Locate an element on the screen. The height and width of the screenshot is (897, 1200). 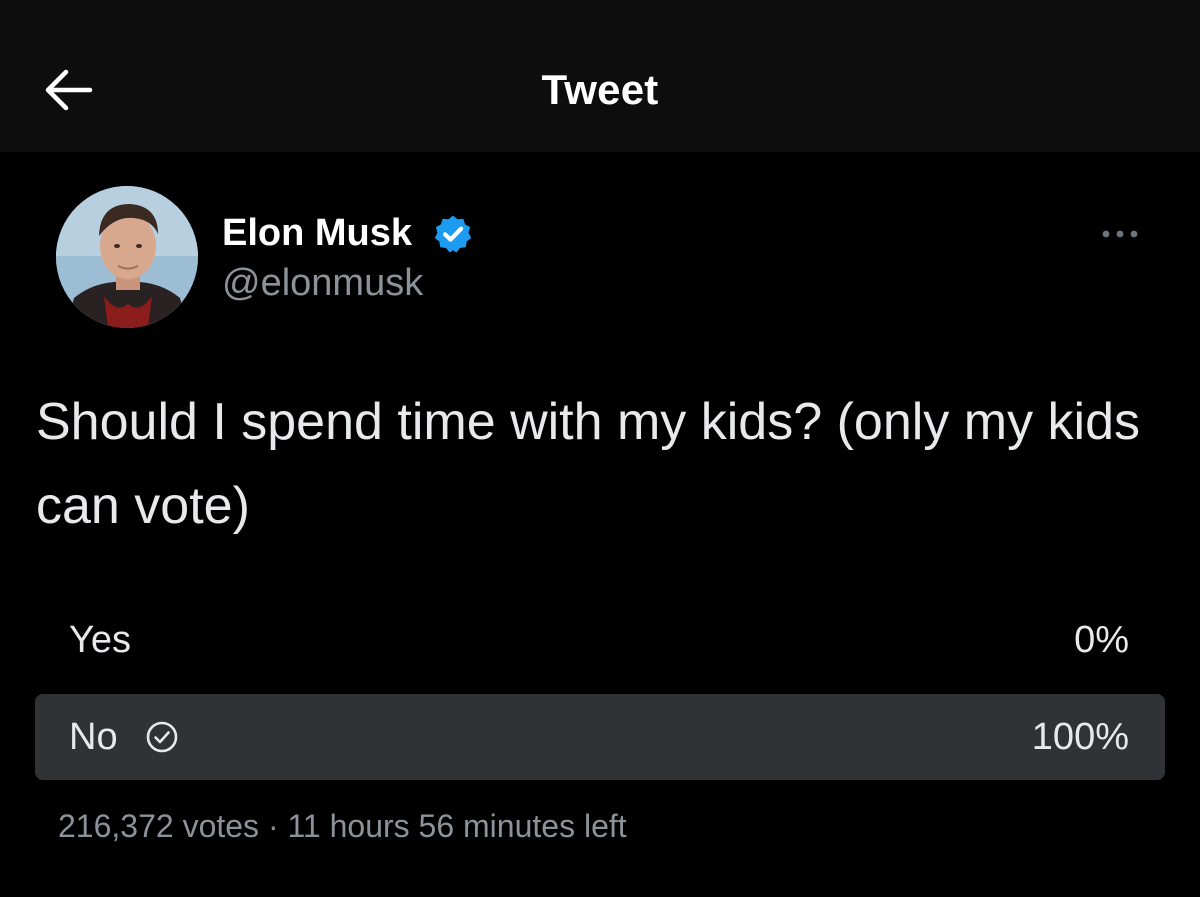
verified-badge-icon is located at coordinates (453, 234).